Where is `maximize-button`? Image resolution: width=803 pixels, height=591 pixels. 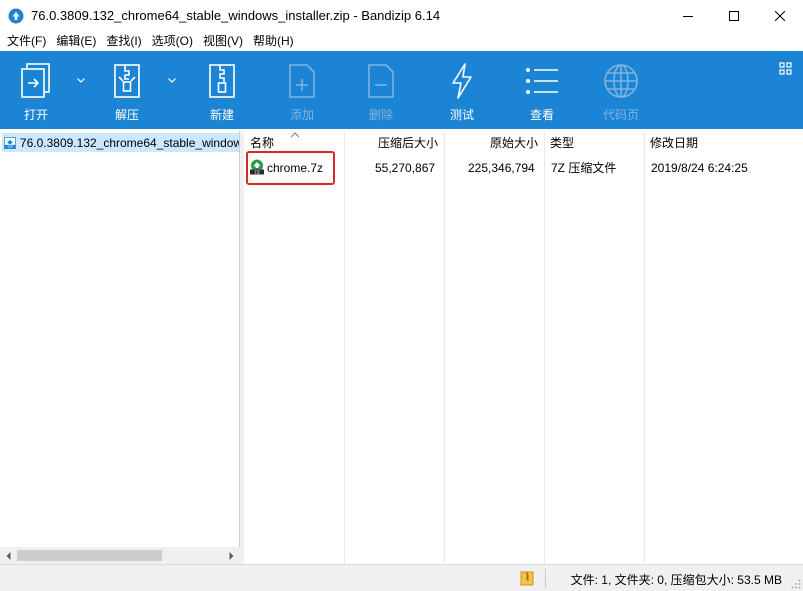 maximize-button is located at coordinates (734, 15).